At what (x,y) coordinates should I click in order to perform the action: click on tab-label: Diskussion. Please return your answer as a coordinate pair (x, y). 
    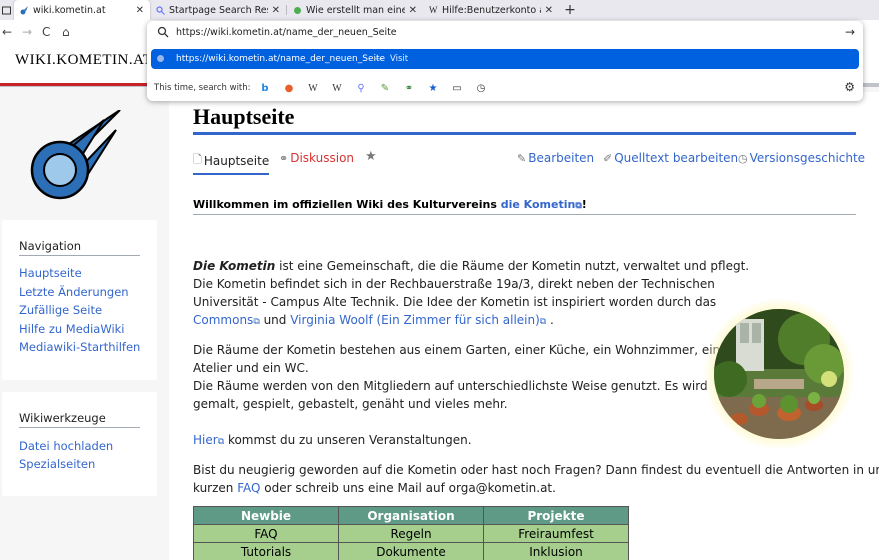
    Looking at the image, I should click on (322, 158).